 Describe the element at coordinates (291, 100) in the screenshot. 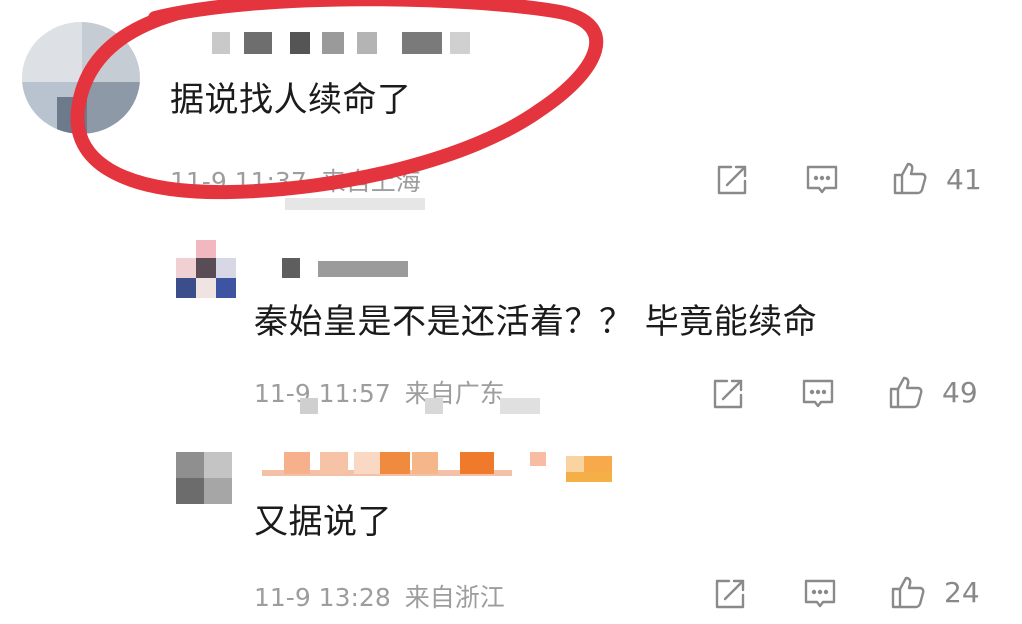

I see `comment-text: 据说找人续命了` at that location.